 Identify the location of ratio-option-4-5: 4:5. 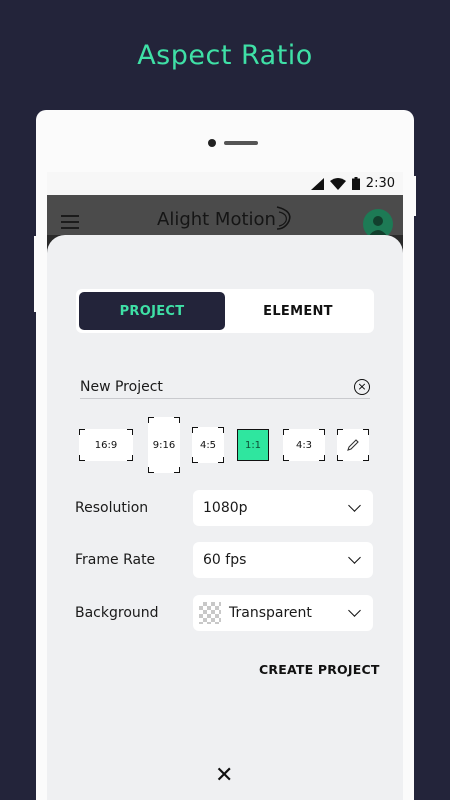
(208, 445).